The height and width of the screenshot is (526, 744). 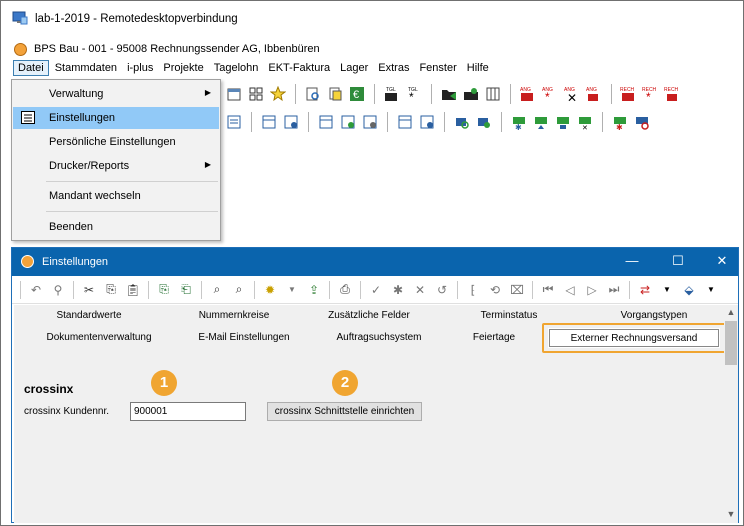 I want to click on submenu-arrow-icon: ▶, so click(x=207, y=92).